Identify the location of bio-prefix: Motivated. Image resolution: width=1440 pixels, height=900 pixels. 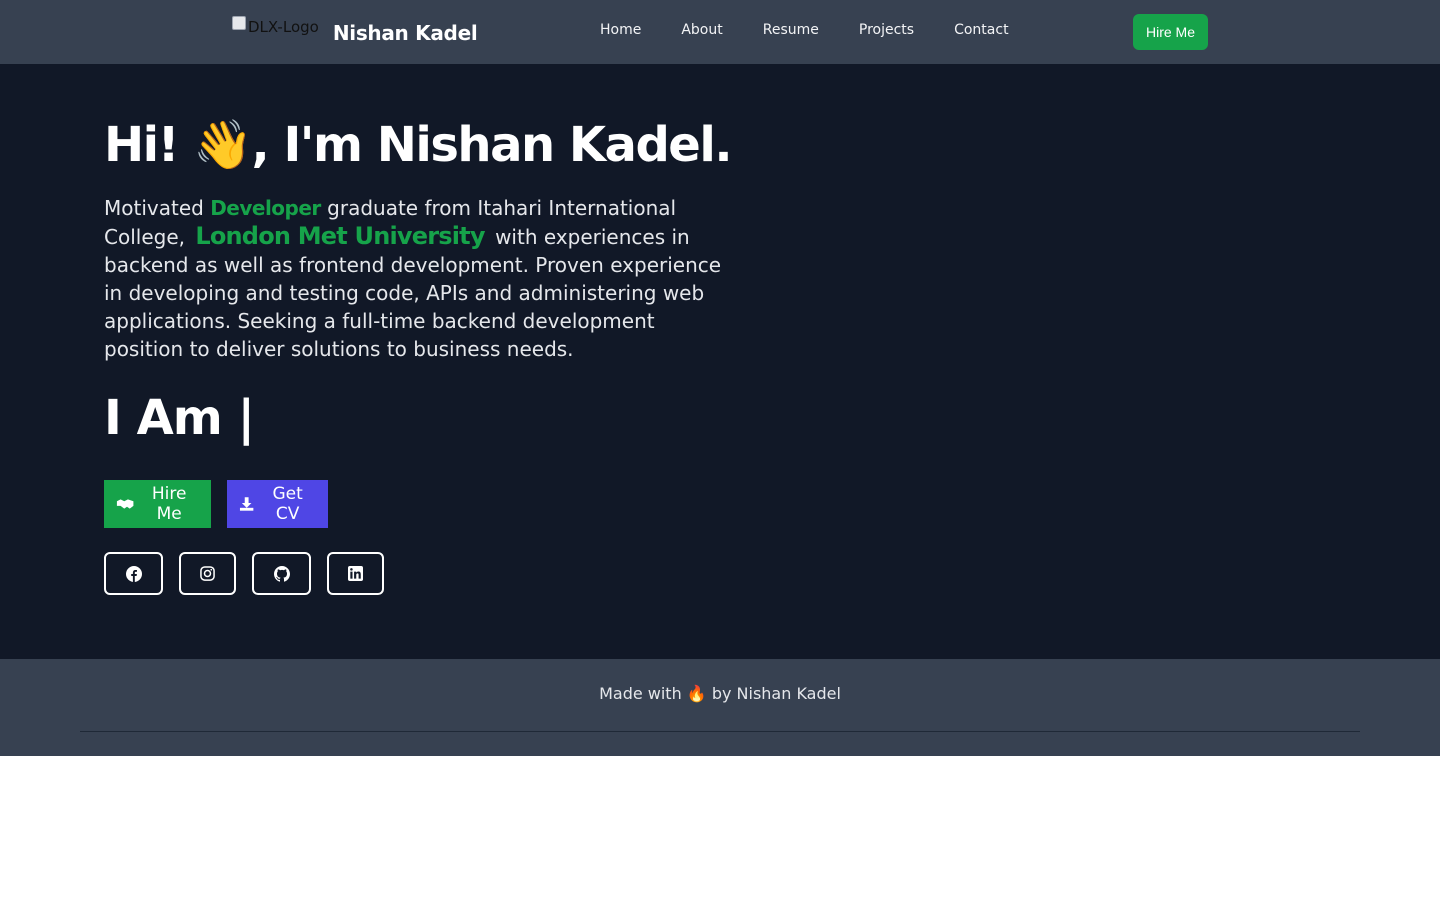
(154, 208).